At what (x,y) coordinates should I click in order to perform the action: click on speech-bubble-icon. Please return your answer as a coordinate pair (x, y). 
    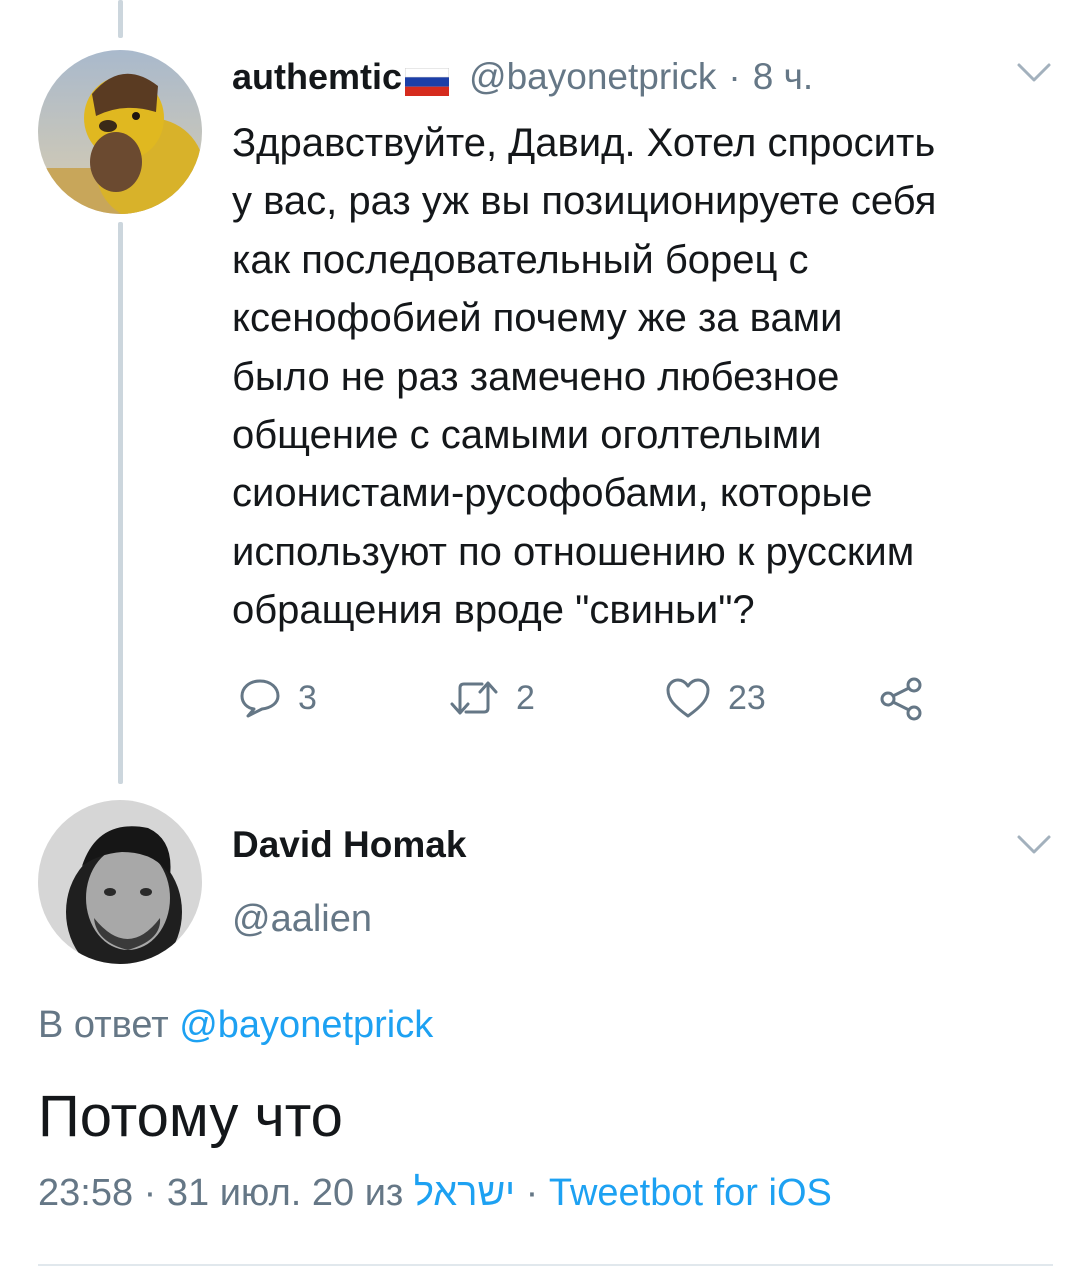
    Looking at the image, I should click on (260, 698).